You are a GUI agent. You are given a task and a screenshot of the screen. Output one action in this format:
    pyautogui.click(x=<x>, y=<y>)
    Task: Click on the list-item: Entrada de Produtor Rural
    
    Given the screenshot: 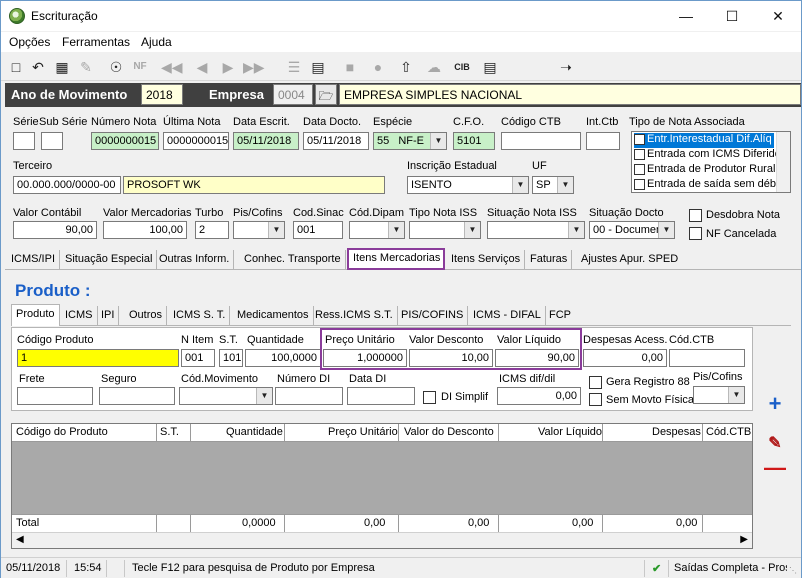 What is the action you would take?
    pyautogui.click(x=704, y=170)
    